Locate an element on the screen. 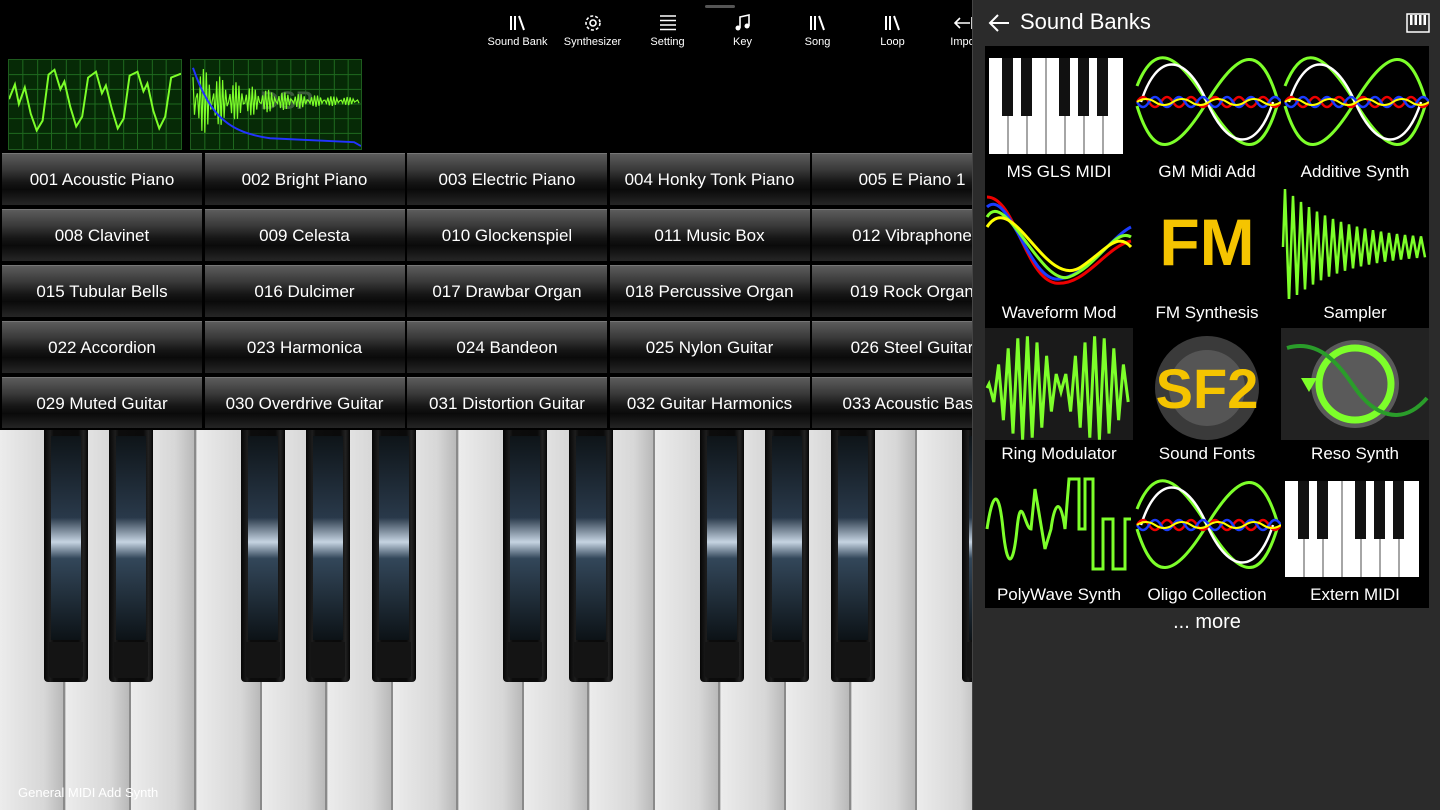 The height and width of the screenshot is (810, 1440). envelope-scope: DSP is located at coordinates (276, 104).